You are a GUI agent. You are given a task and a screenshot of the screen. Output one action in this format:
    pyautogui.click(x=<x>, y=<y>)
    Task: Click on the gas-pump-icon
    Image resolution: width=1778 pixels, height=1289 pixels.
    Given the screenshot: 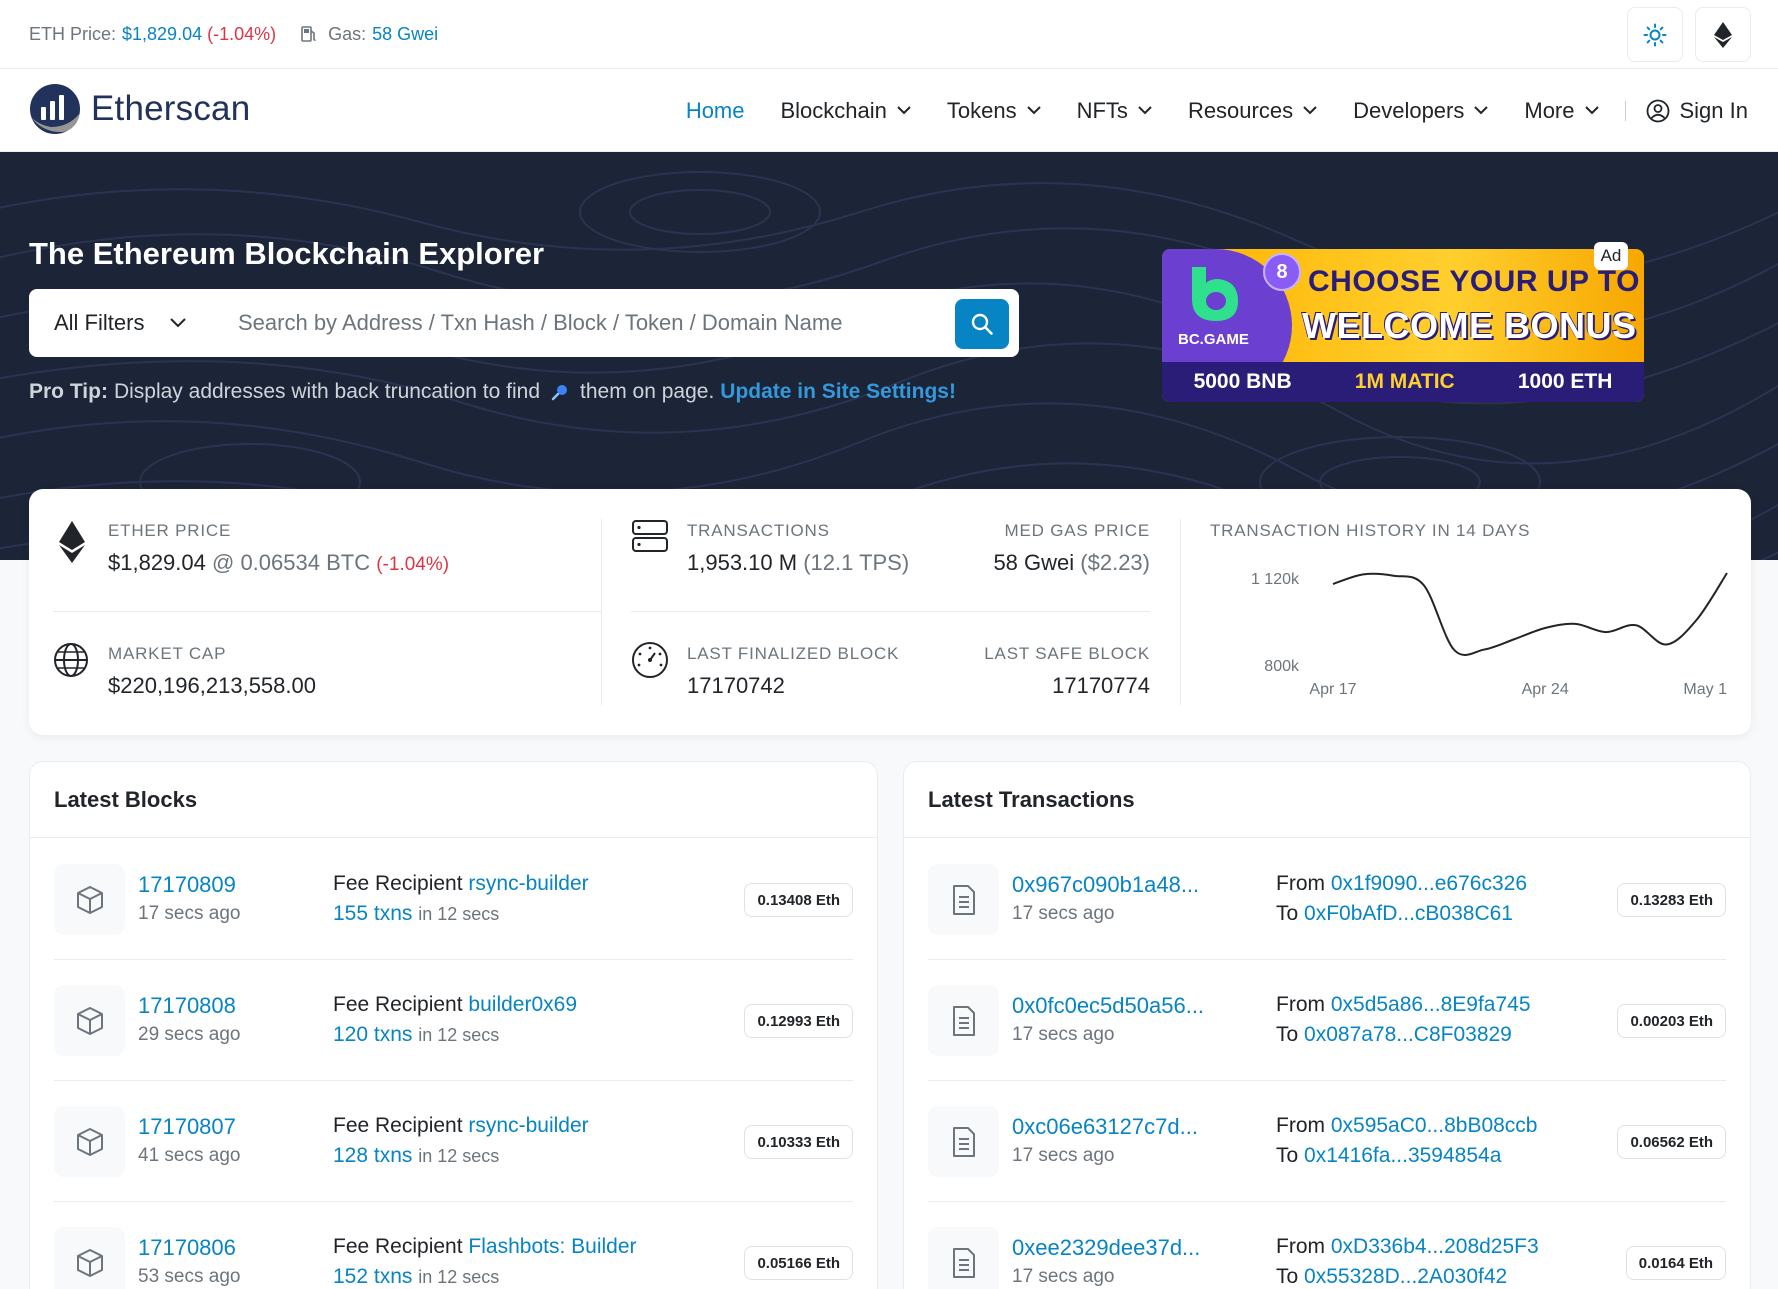 What is the action you would take?
    pyautogui.click(x=308, y=34)
    